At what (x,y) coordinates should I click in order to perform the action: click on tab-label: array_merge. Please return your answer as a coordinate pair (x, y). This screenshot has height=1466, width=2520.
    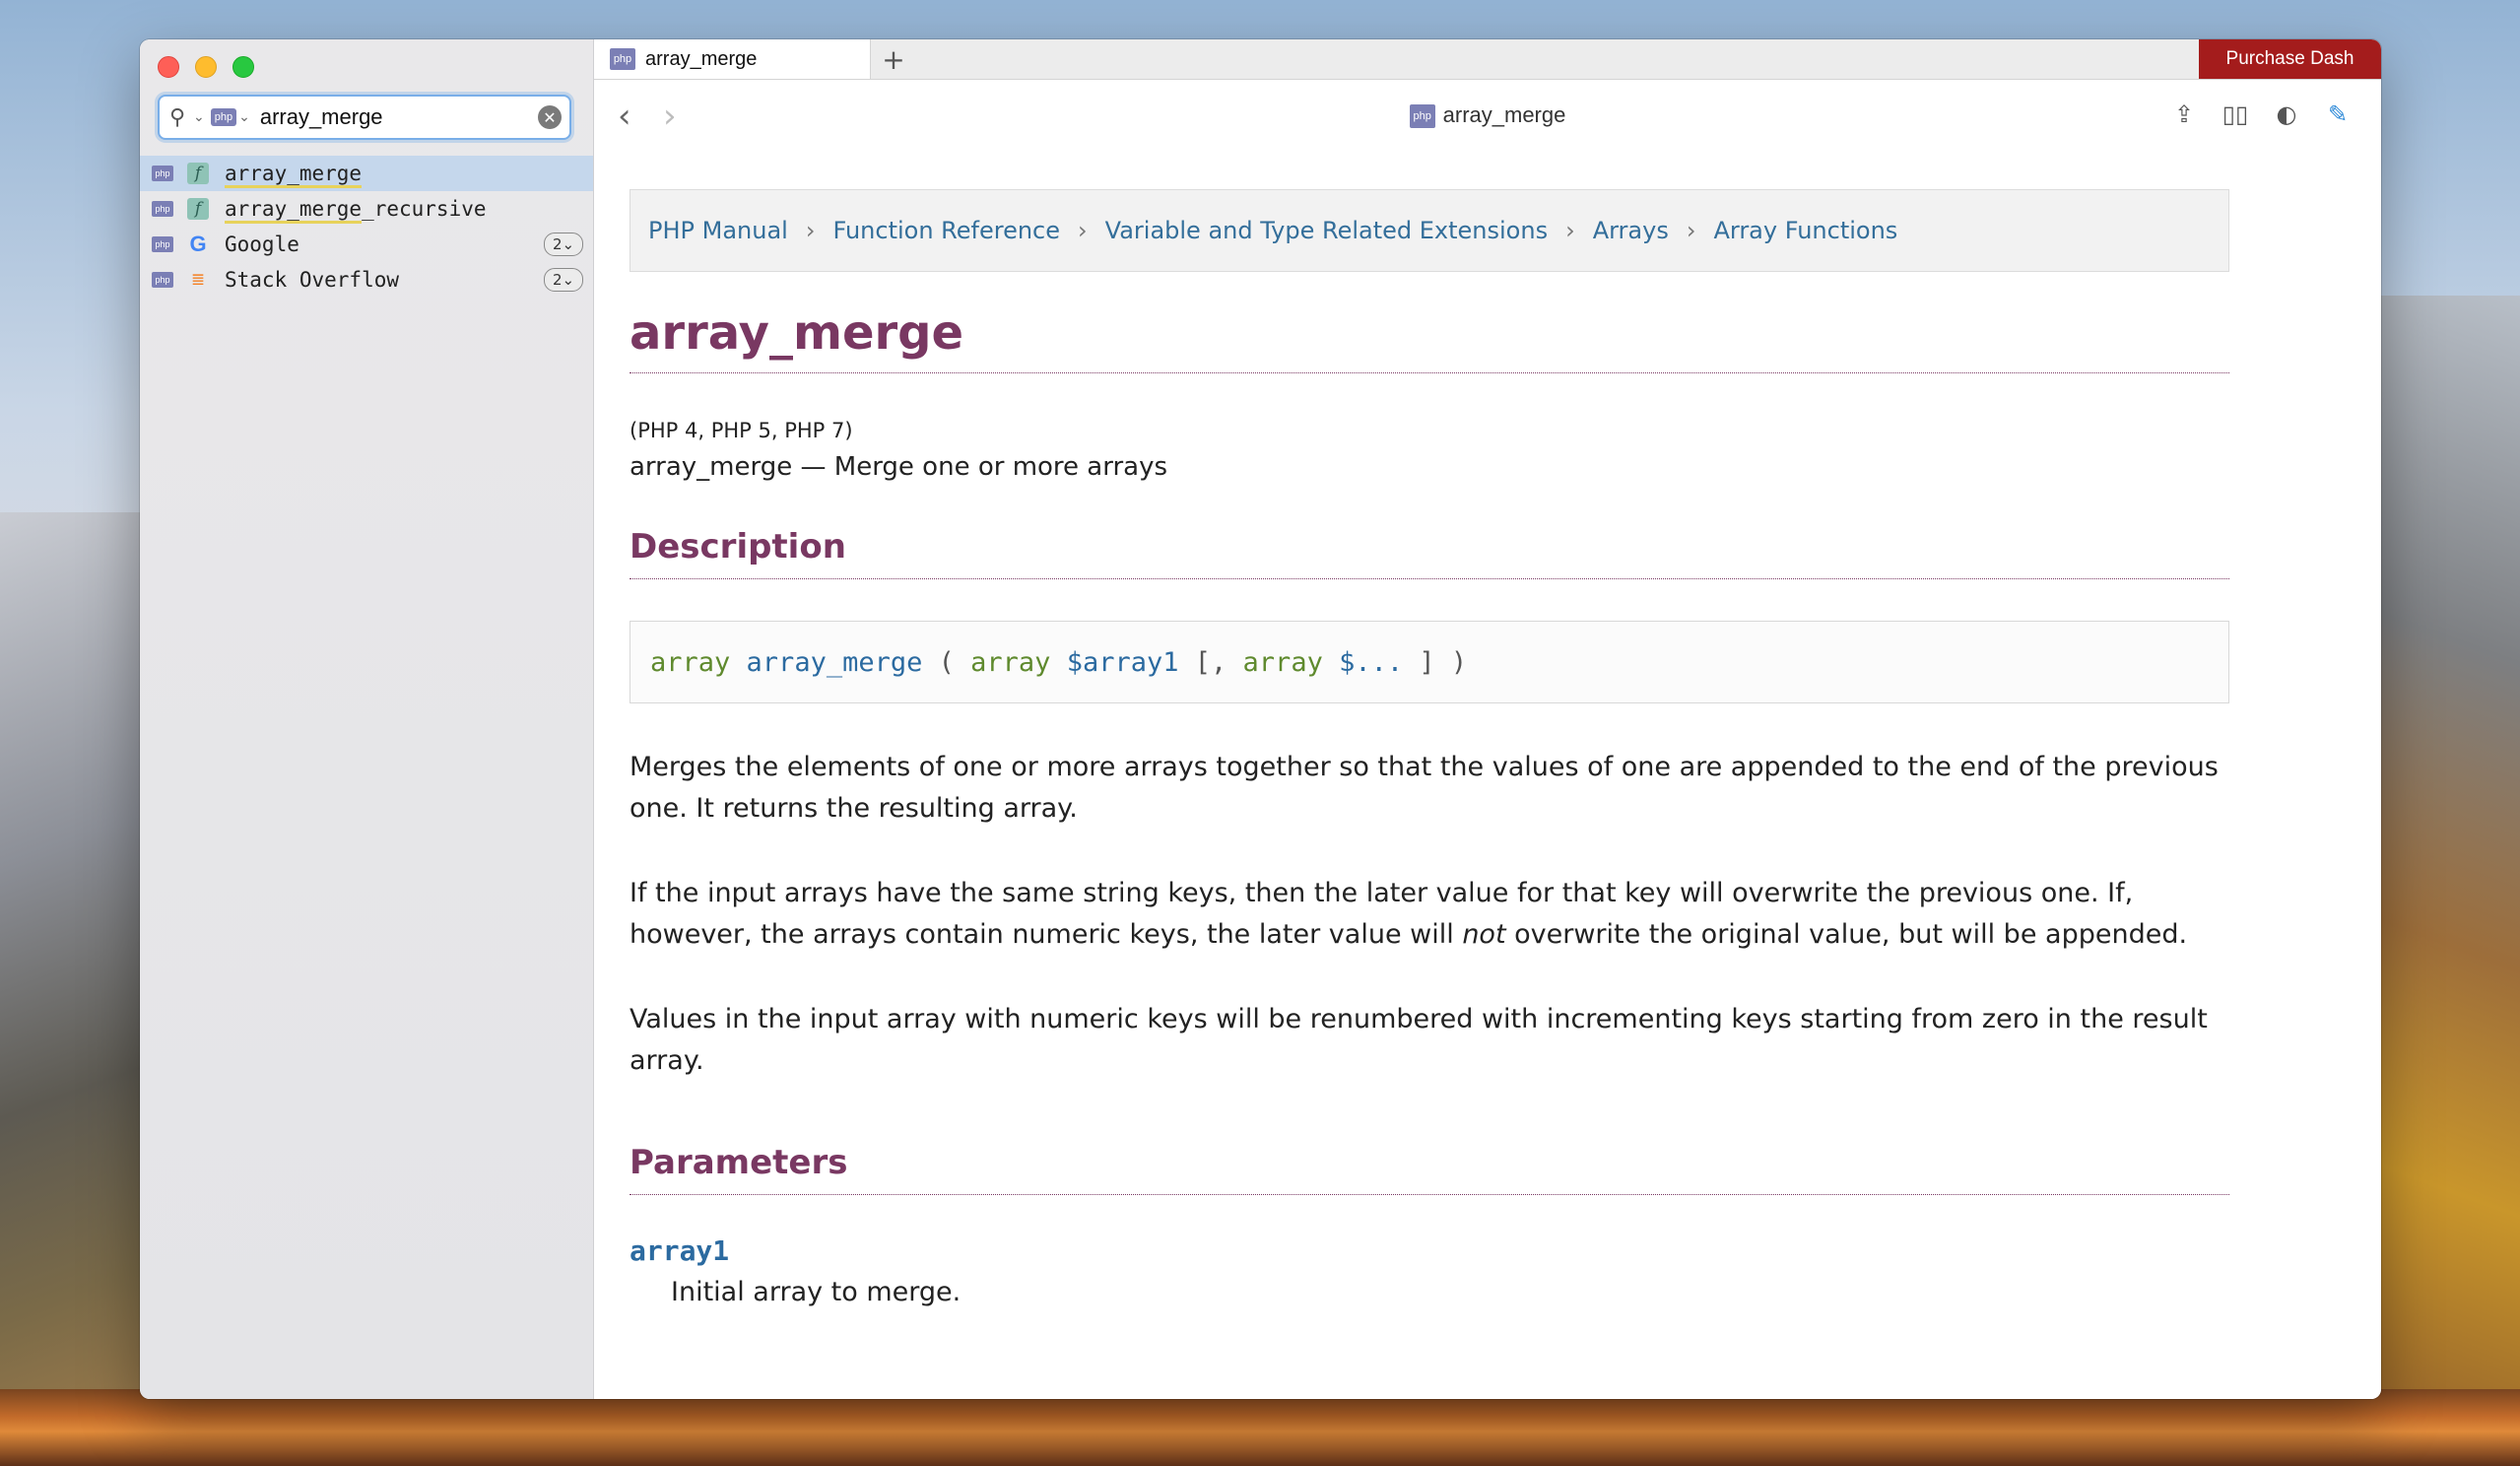
    Looking at the image, I should click on (701, 58).